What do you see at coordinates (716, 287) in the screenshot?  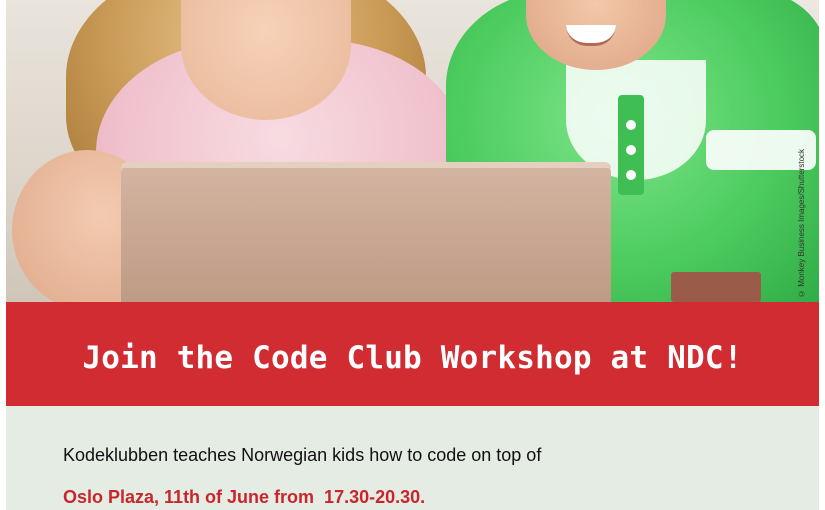 I see `photo-box` at bounding box center [716, 287].